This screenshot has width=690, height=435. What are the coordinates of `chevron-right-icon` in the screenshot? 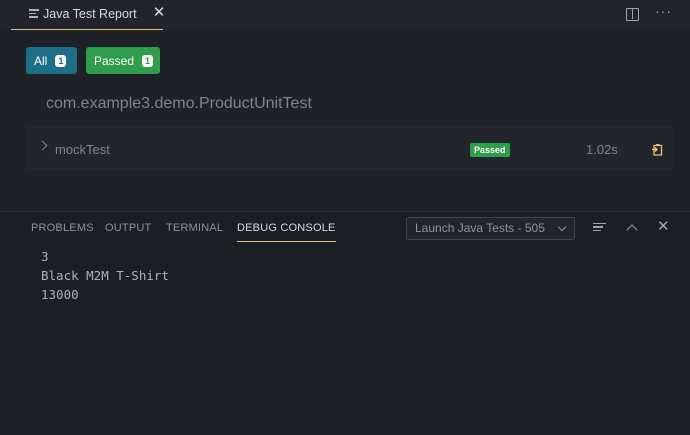 It's located at (42, 145).